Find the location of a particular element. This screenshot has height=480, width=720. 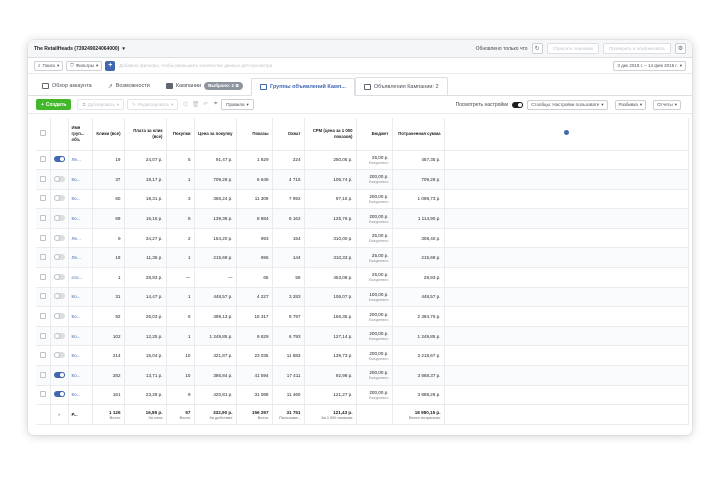

tab-account-overview: Обзор аккаунта is located at coordinates (67, 86).